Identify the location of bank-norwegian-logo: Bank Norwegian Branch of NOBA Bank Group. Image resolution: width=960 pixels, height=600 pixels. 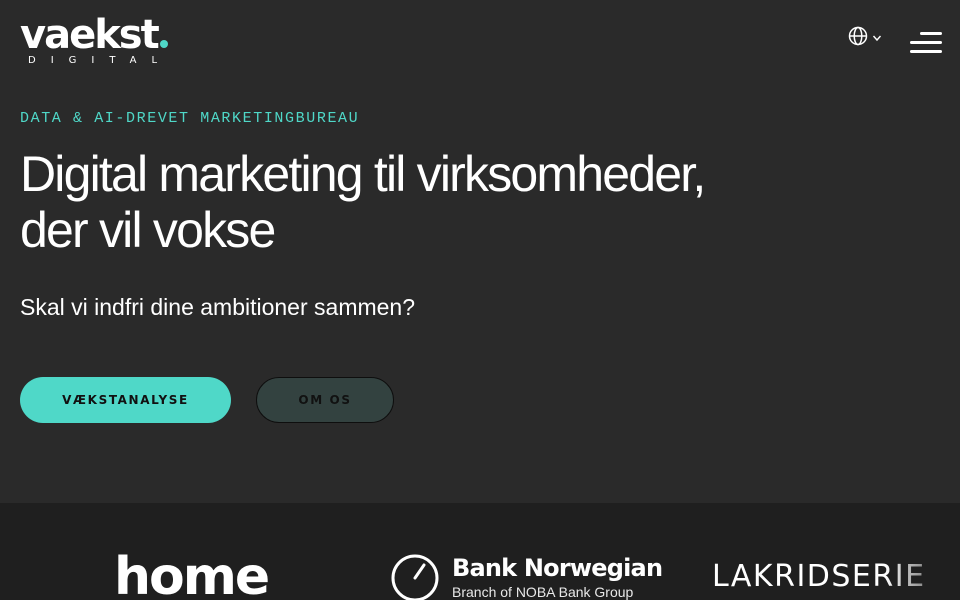
(526, 576).